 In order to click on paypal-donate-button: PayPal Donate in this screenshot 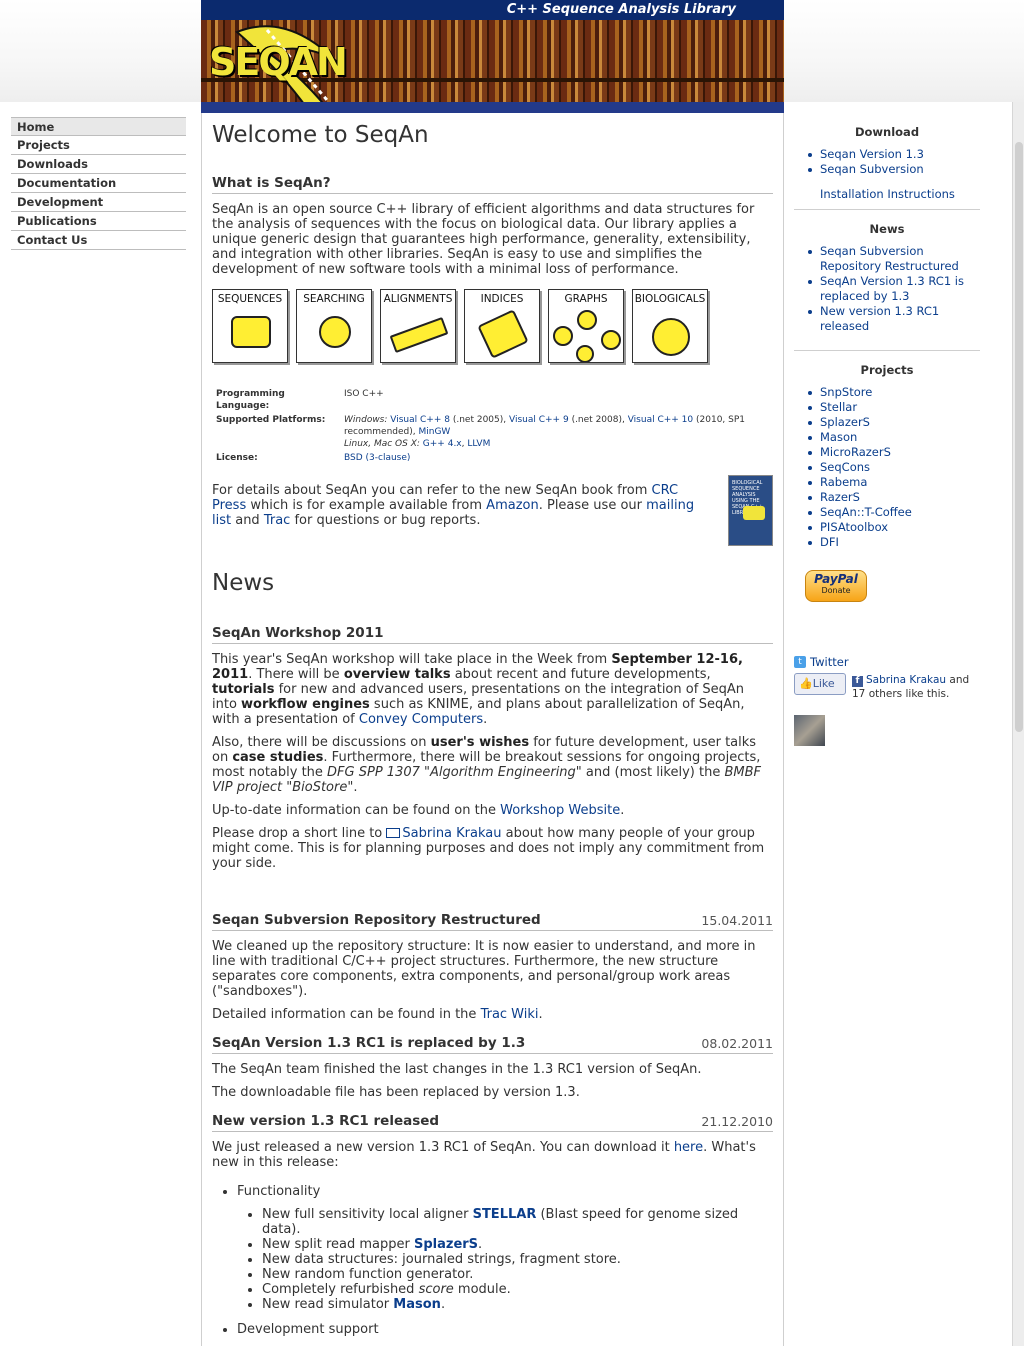, I will do `click(836, 586)`.